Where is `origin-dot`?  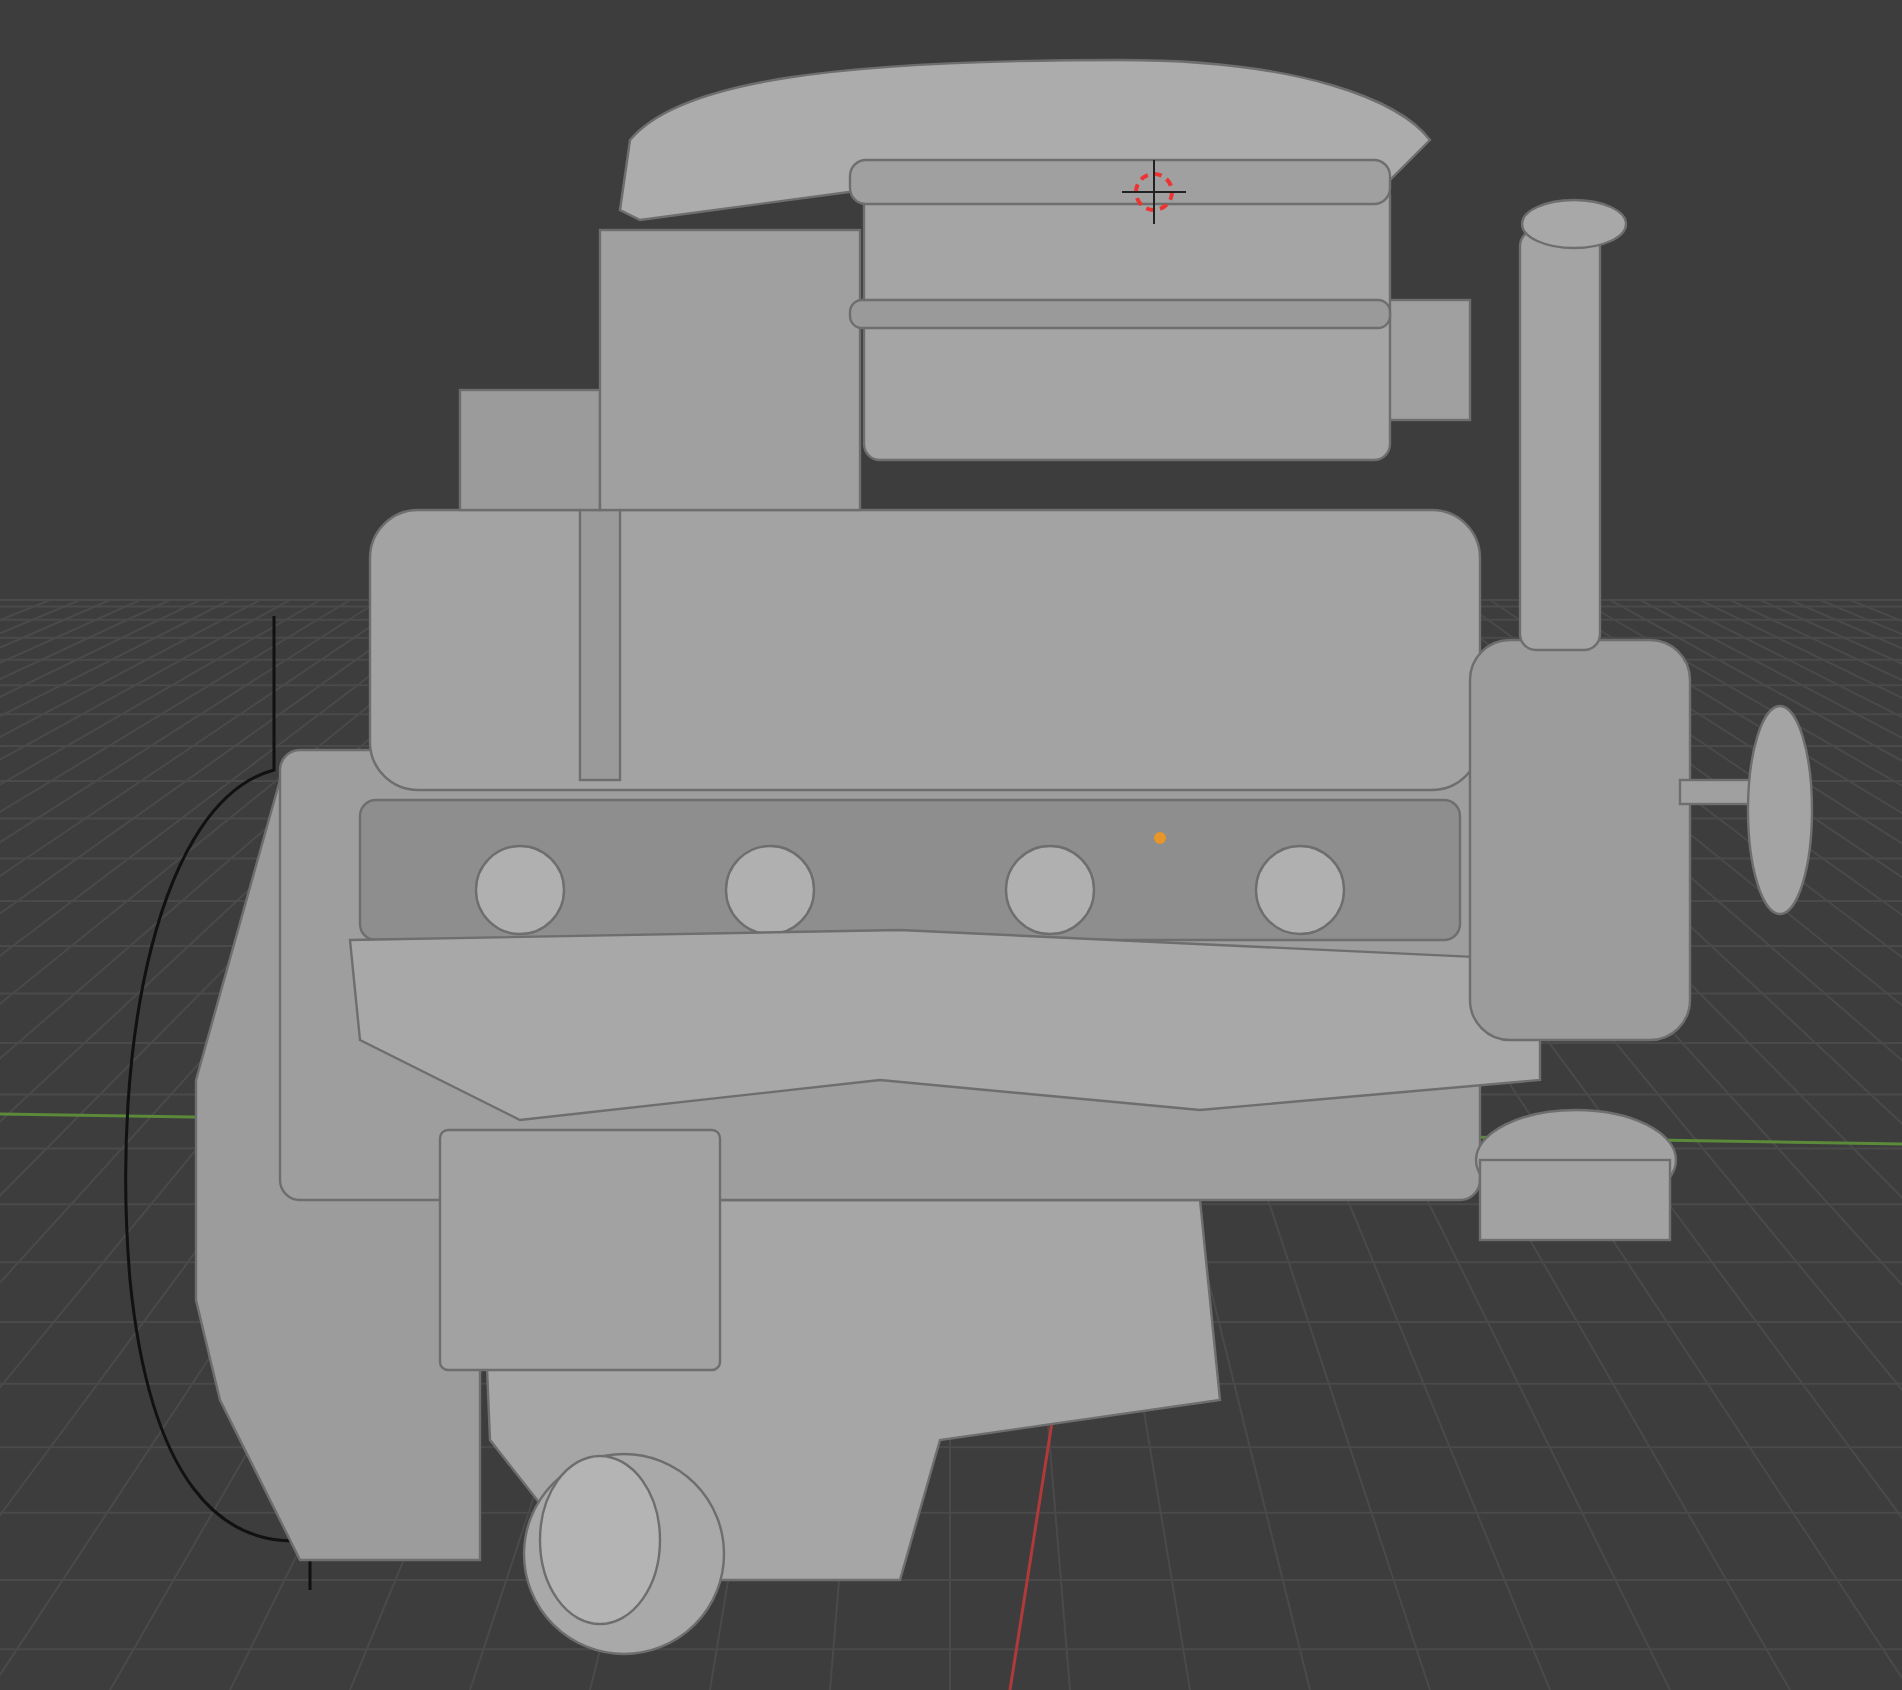 origin-dot is located at coordinates (1160, 838).